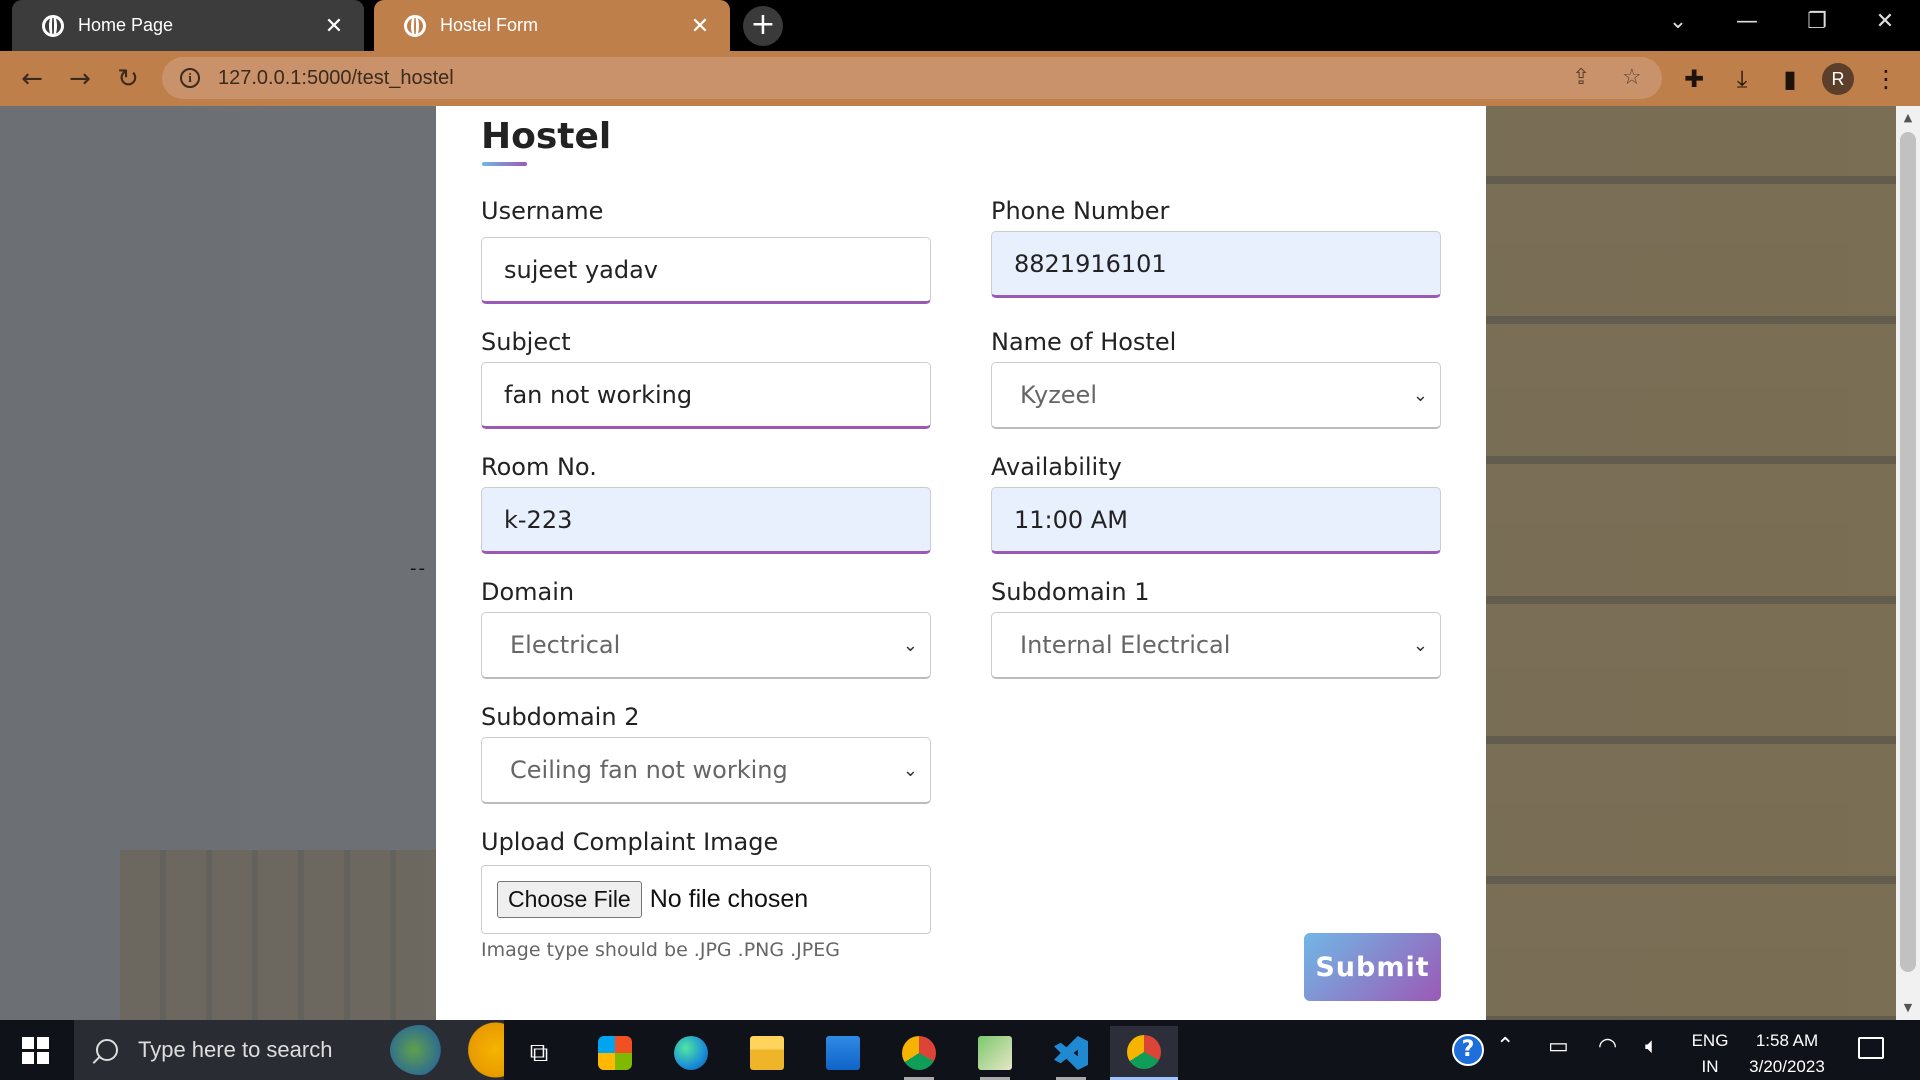 This screenshot has height=1080, width=1920. What do you see at coordinates (1080, 211) in the screenshot?
I see `phone-number-label: Phone Number` at bounding box center [1080, 211].